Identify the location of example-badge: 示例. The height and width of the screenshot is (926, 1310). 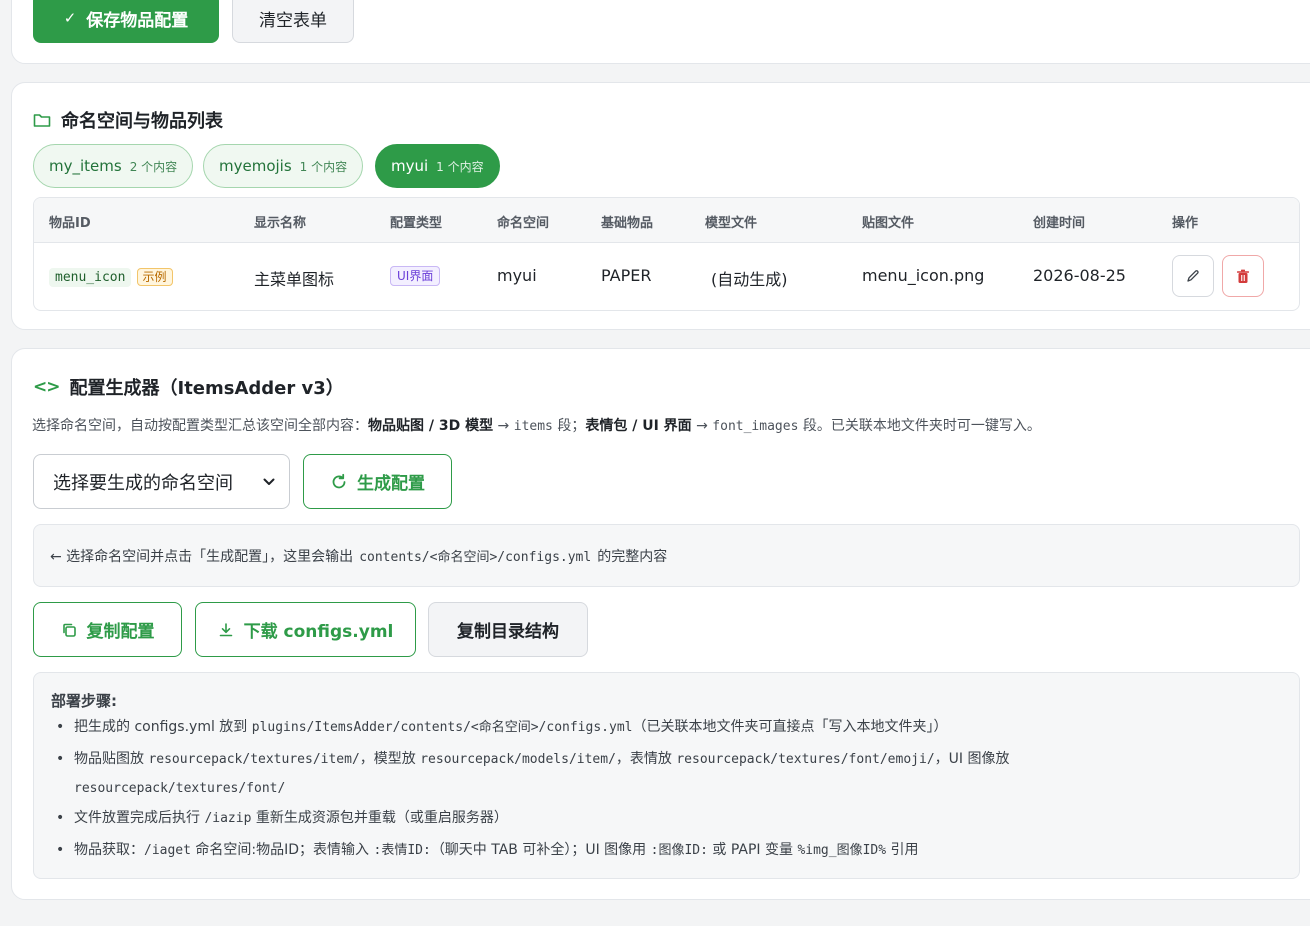
(154, 277).